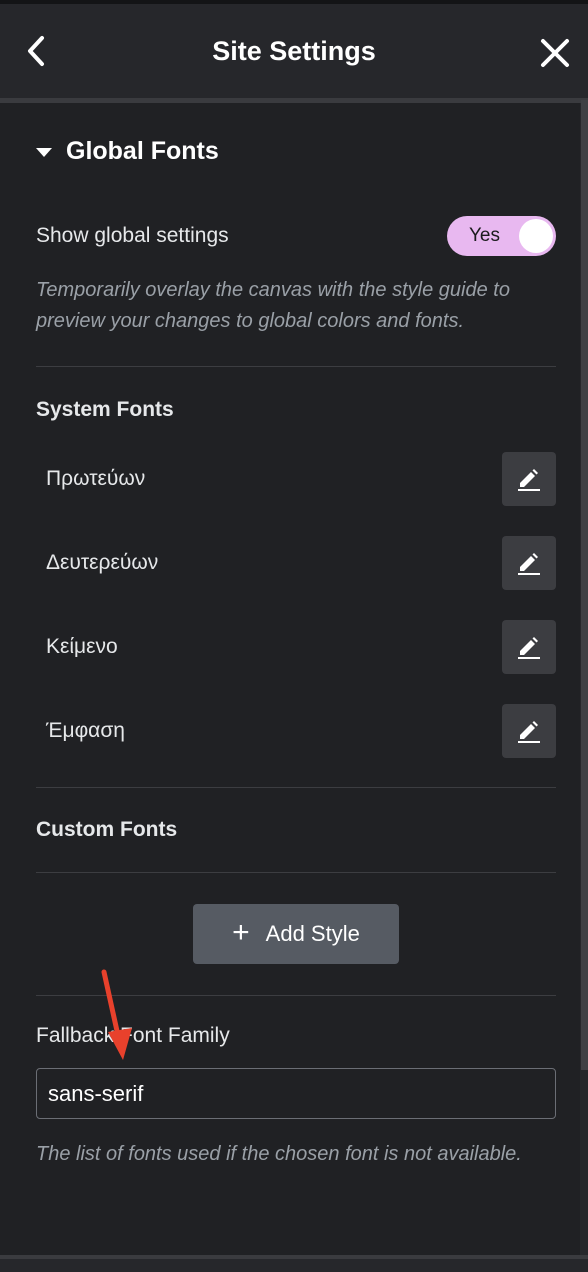  I want to click on show-global-settings-toggle: Yes, so click(501, 236).